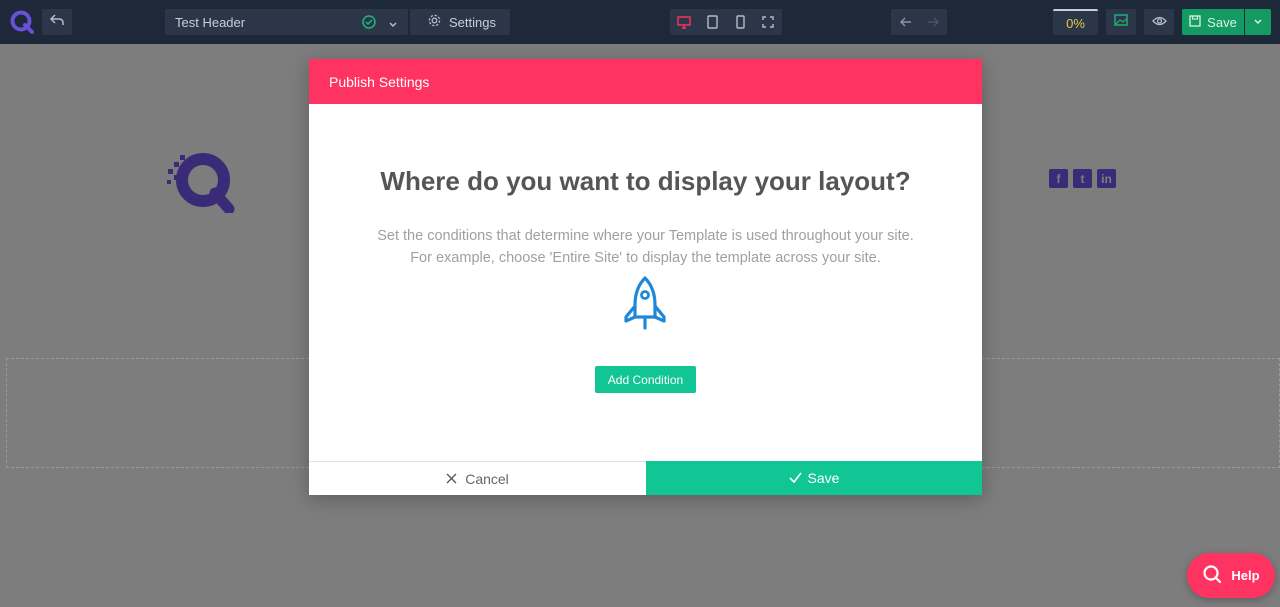 This screenshot has width=1280, height=607. What do you see at coordinates (768, 22) in the screenshot?
I see `fullscreen-icon` at bounding box center [768, 22].